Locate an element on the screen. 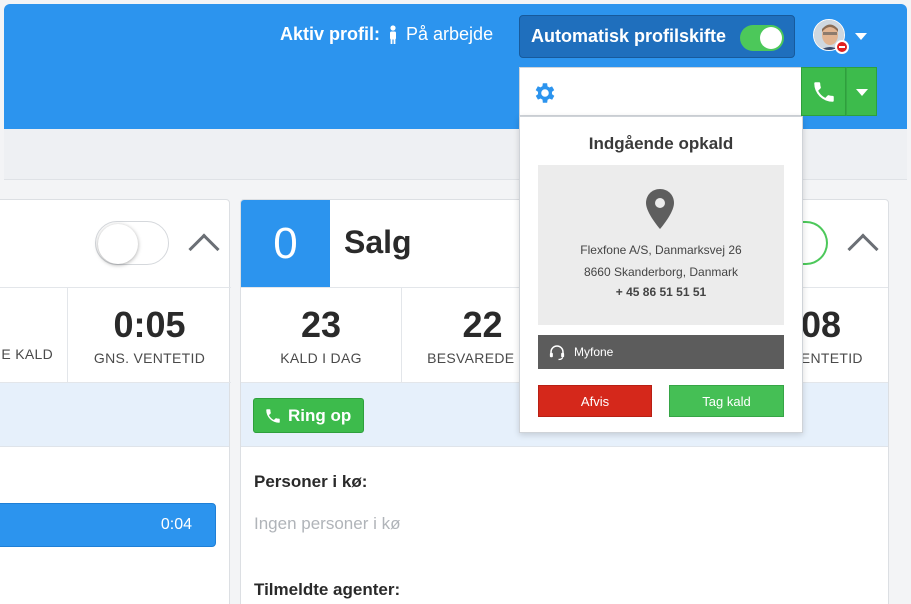 The width and height of the screenshot is (911, 604). queue-left-action-strip is located at coordinates (114, 415).